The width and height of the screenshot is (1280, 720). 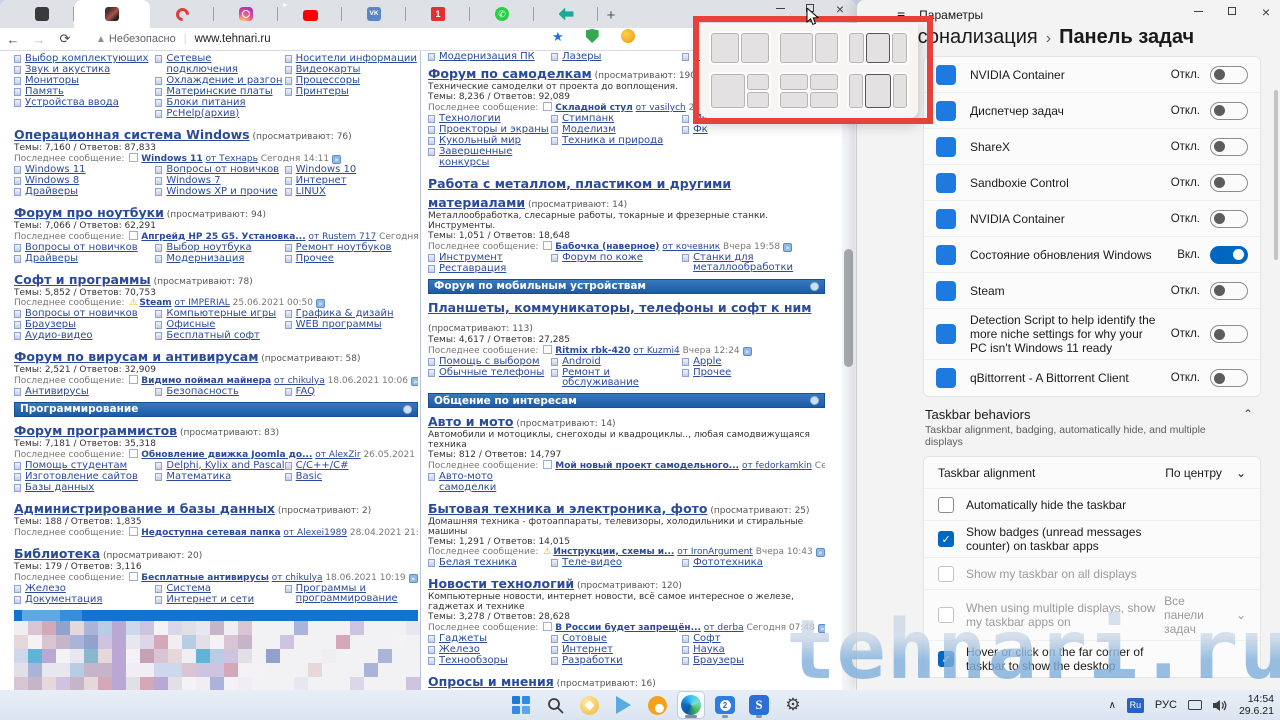 I want to click on minimize-icon, so click(x=780, y=9).